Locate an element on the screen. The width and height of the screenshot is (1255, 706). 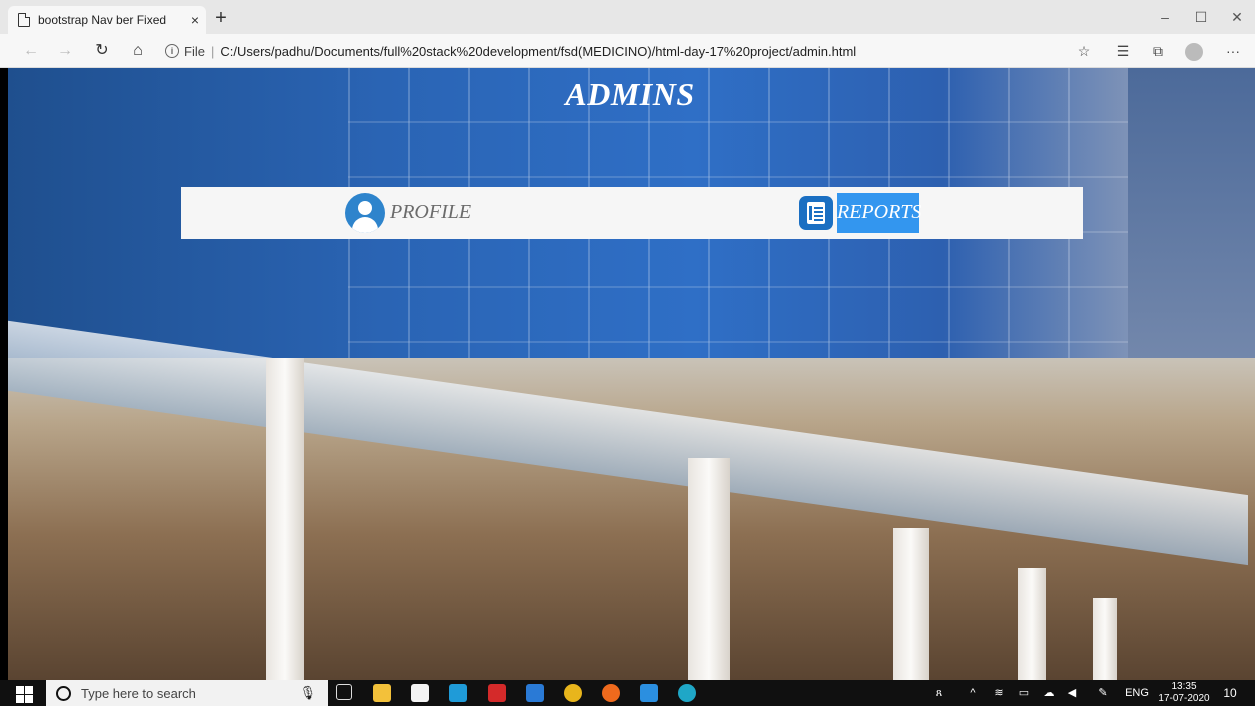
more-menu-icon: ··· is located at coordinates (1233, 51).